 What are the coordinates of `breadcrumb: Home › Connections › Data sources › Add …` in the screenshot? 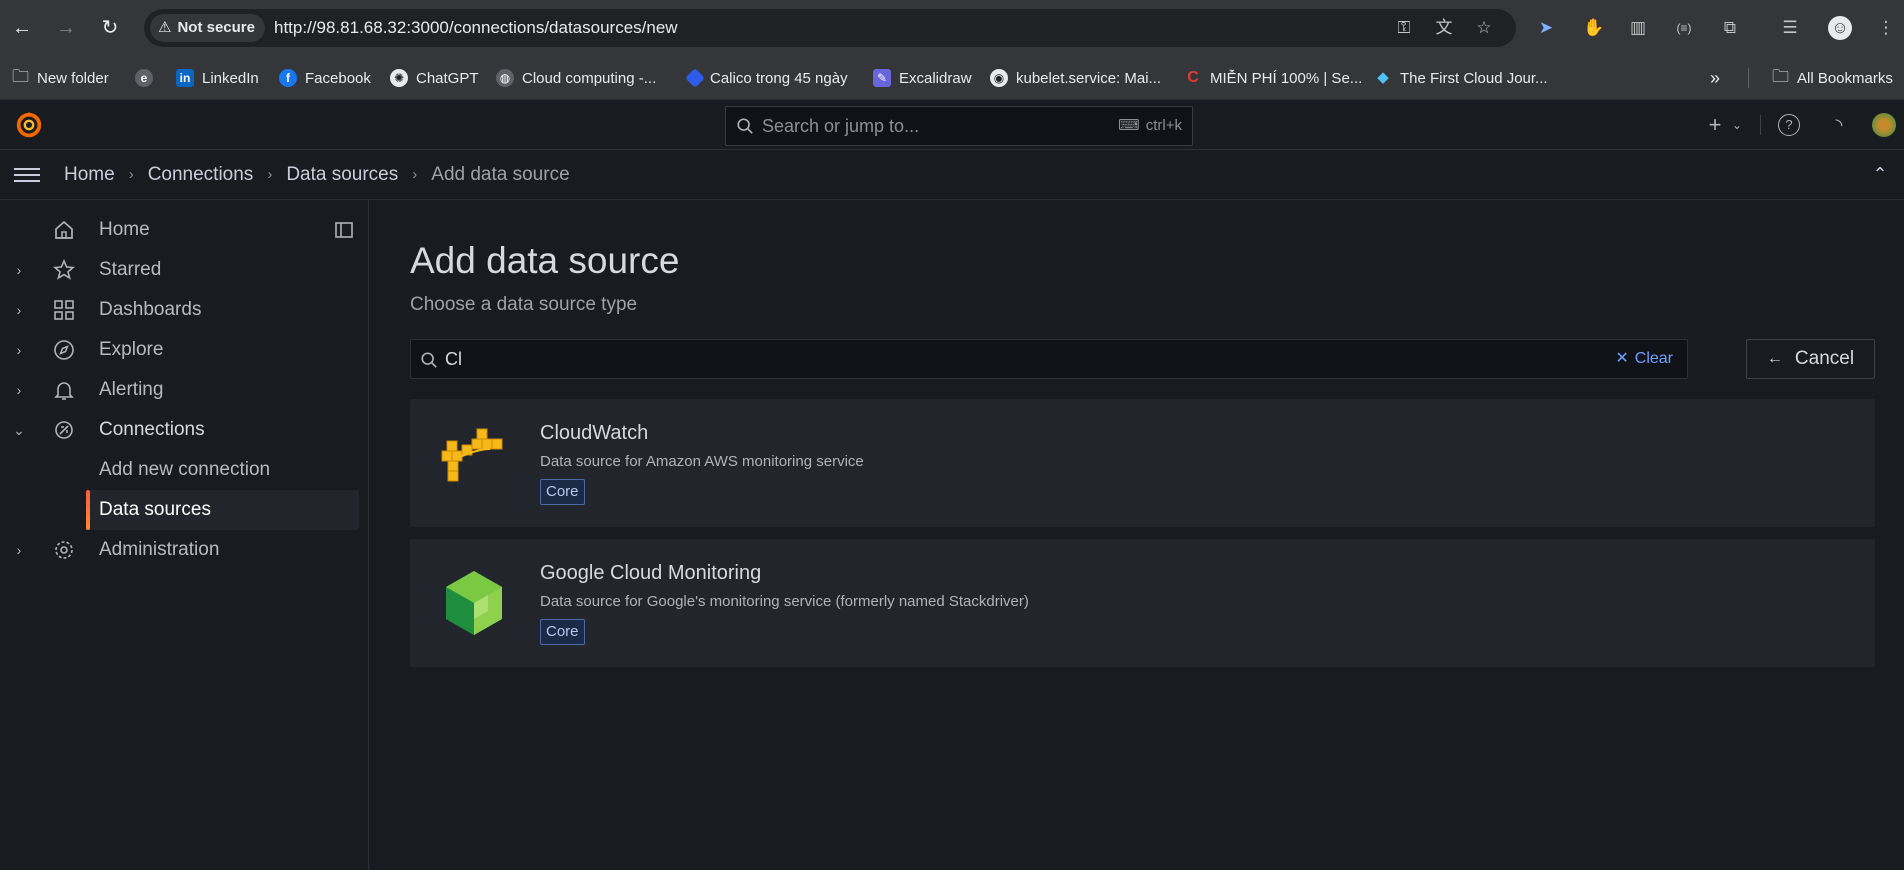 It's located at (317, 175).